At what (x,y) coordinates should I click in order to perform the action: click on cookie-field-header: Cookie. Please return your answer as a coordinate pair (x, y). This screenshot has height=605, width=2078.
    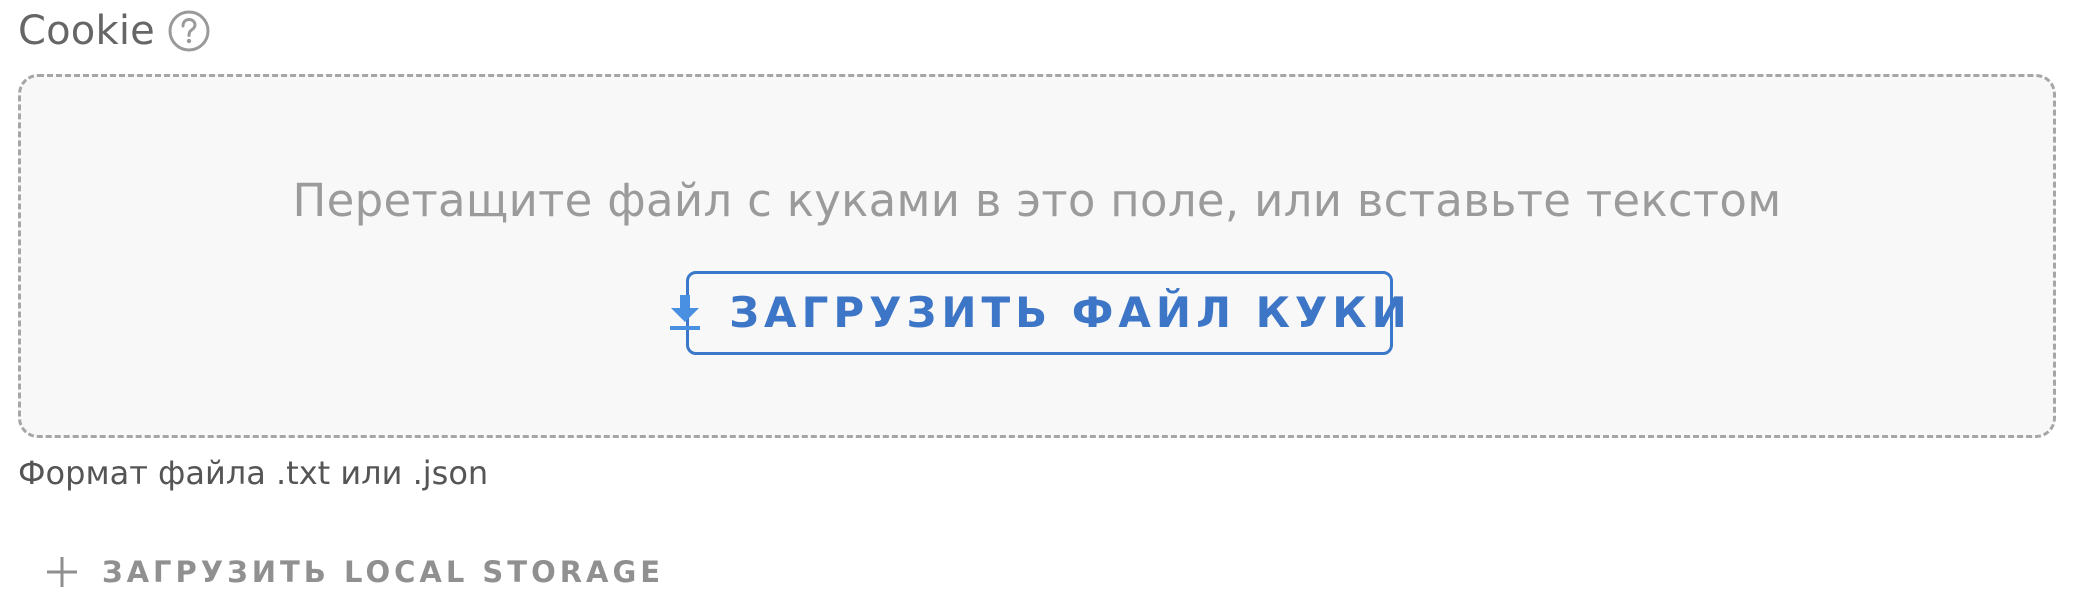
    Looking at the image, I should click on (114, 31).